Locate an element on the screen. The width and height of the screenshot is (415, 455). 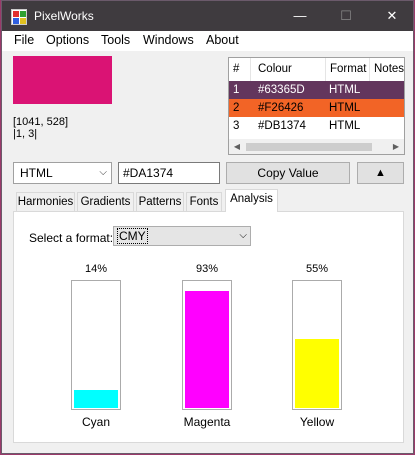
title-bar: PixelWorks — ☐ ✕ is located at coordinates (207, 16).